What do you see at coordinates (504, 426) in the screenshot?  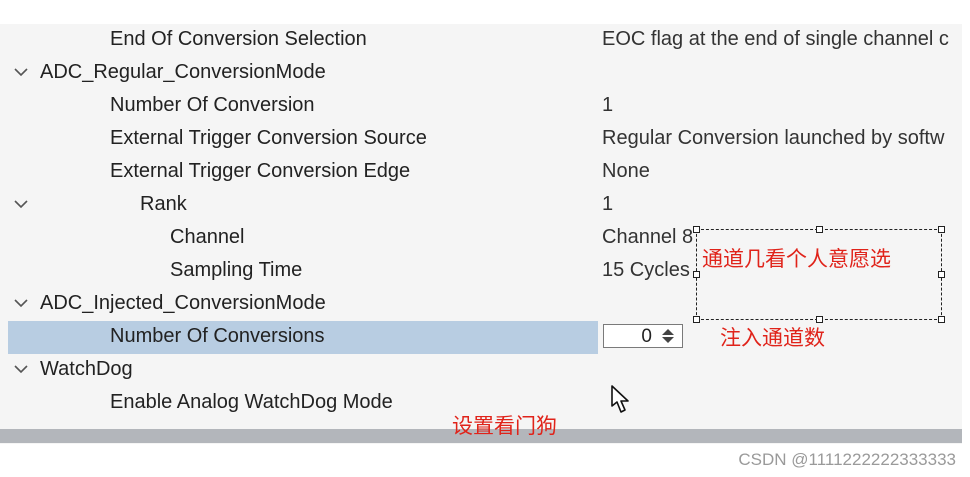 I see `annotation-watchdog-note: 设置看门狗` at bounding box center [504, 426].